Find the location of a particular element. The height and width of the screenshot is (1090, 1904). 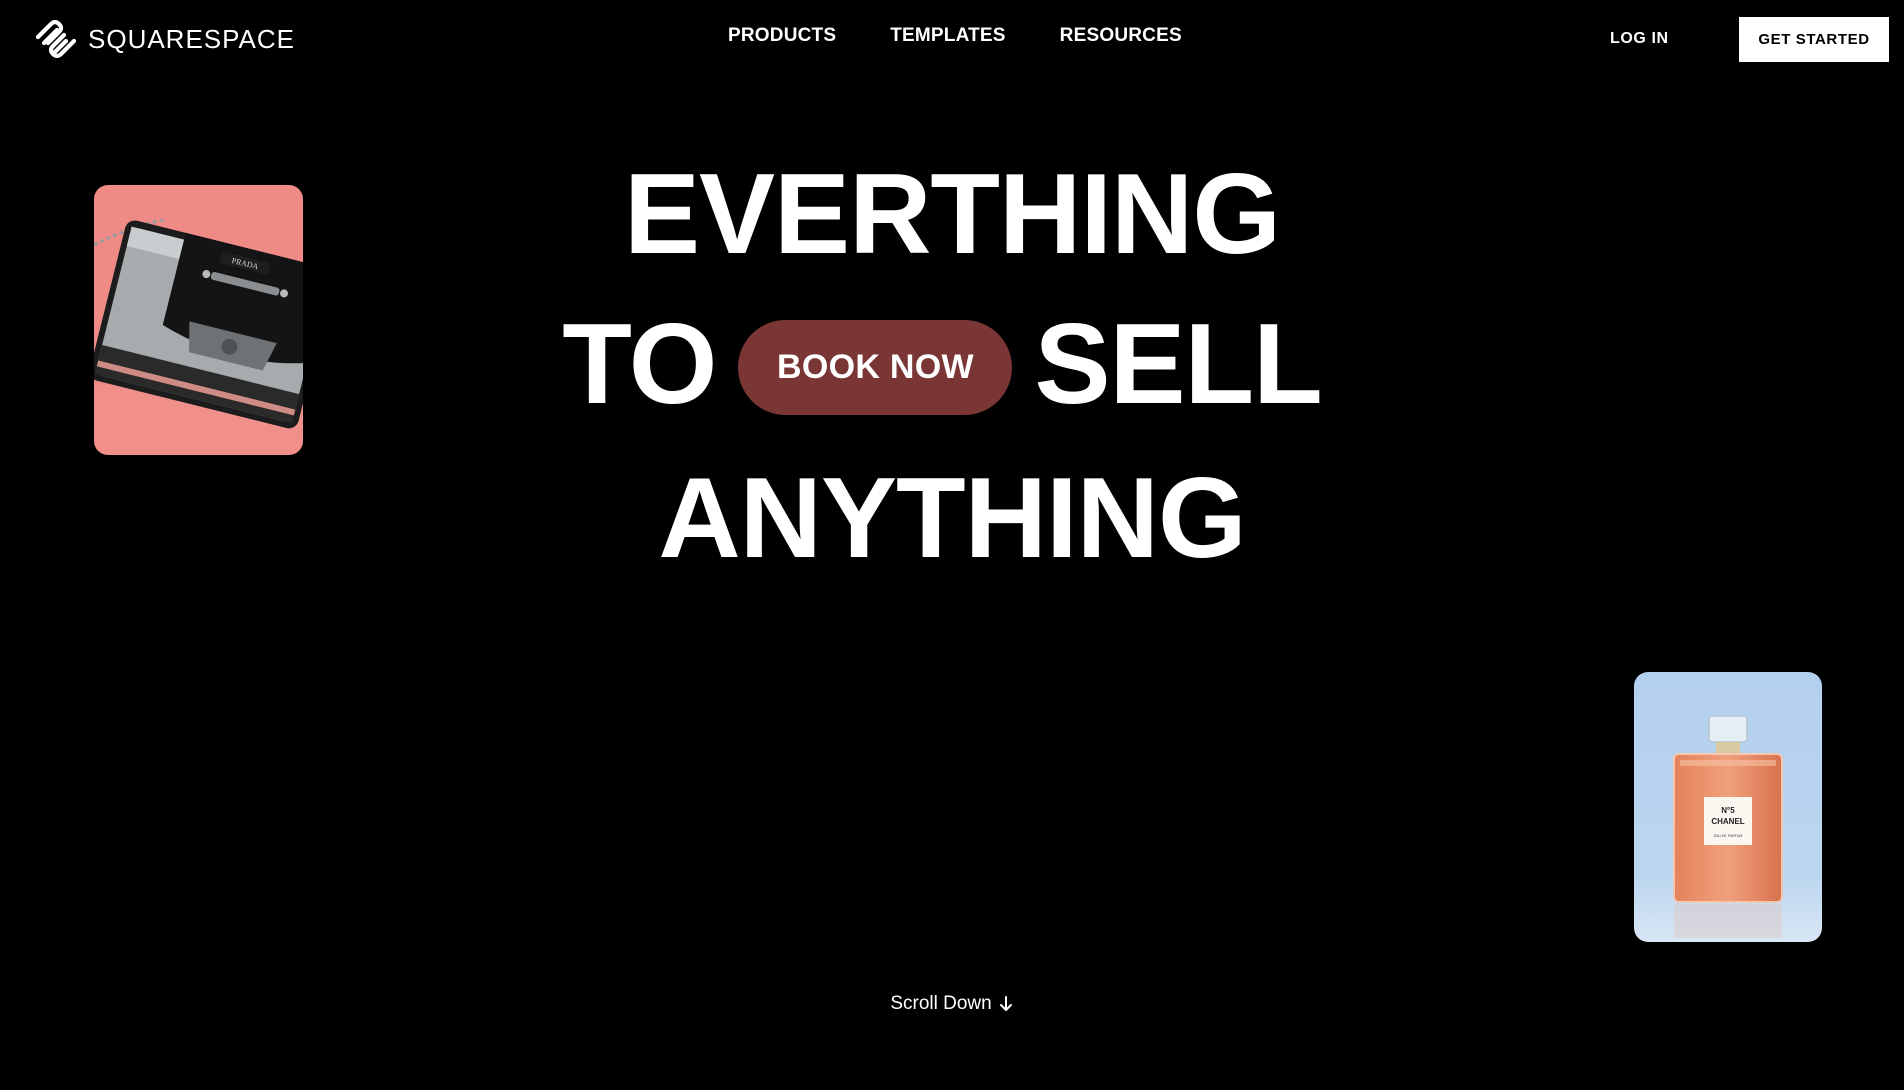

perfume-label-brand: CHANEL is located at coordinates (1727, 821).